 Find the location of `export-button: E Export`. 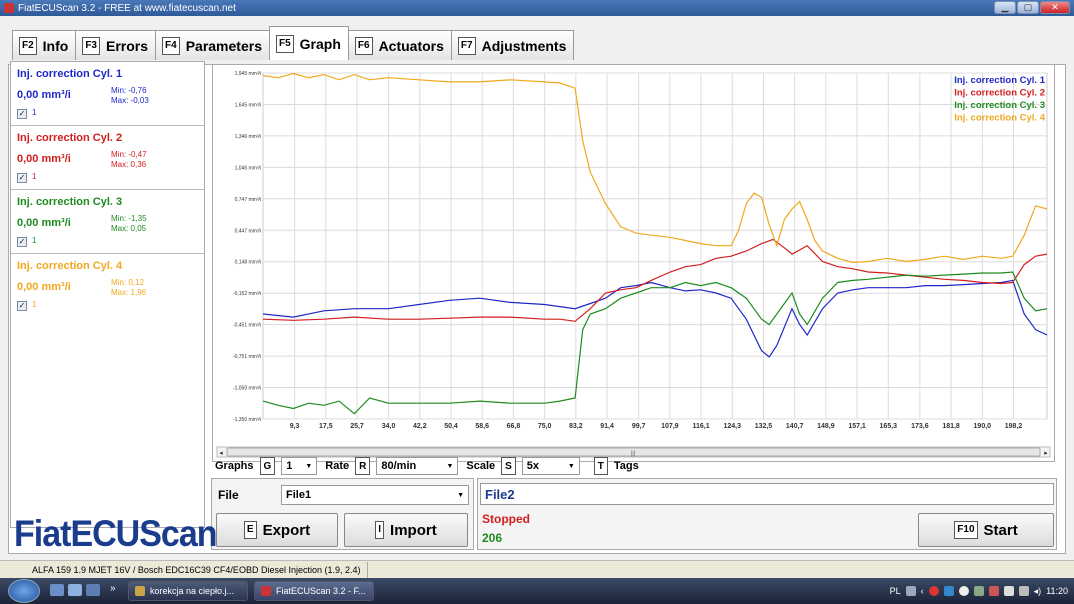

export-button: E Export is located at coordinates (277, 530).